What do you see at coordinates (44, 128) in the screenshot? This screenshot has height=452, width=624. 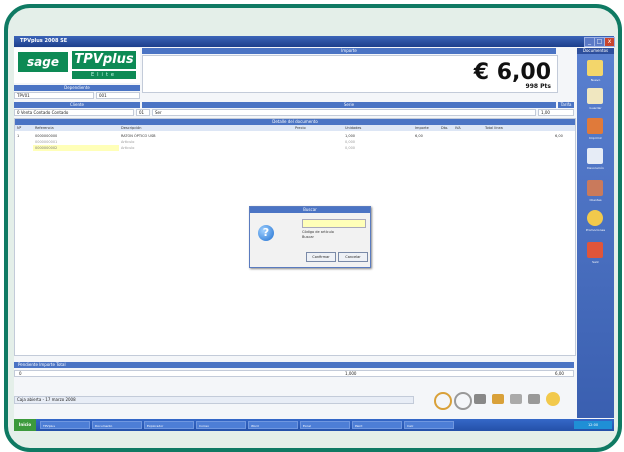 I see `col-ref: Referencia` at bounding box center [44, 128].